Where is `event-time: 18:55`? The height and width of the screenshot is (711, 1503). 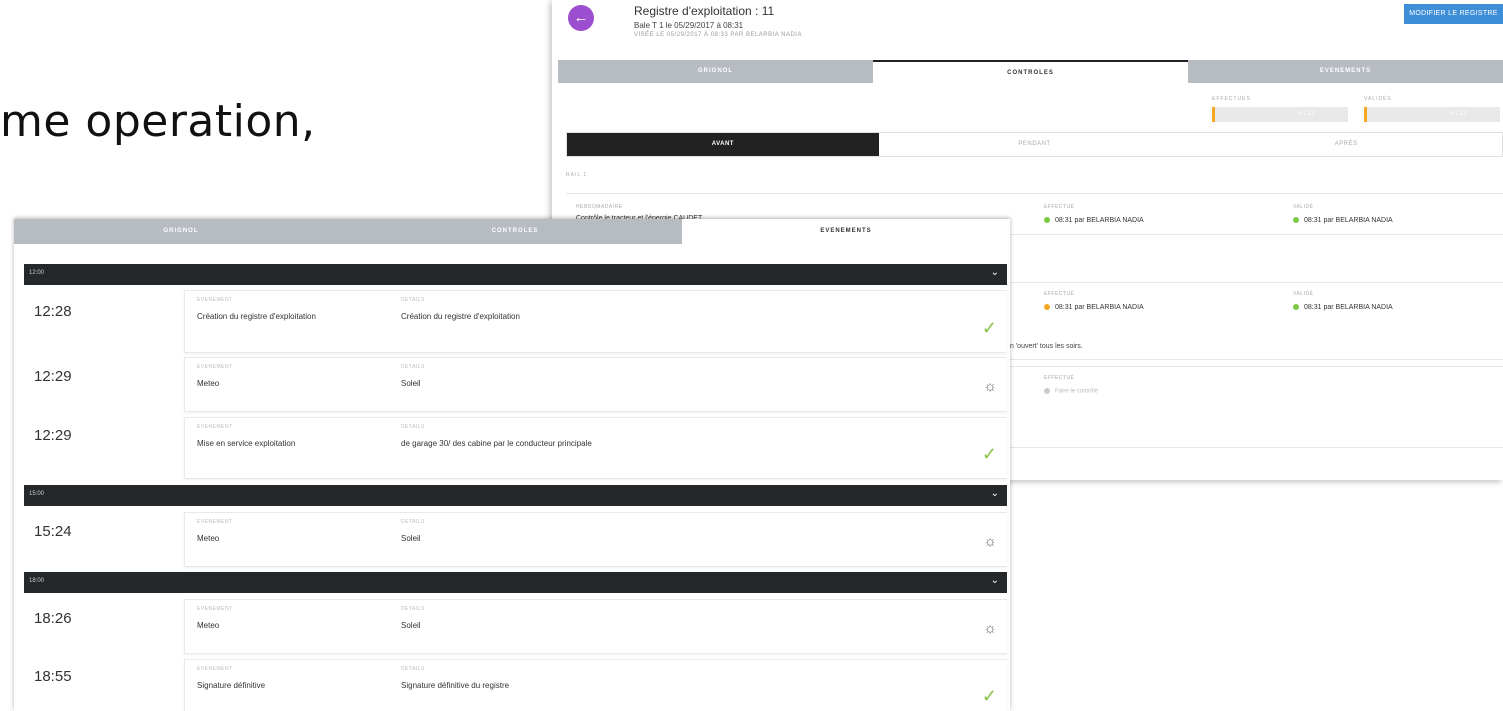
event-time: 18:55 is located at coordinates (53, 676).